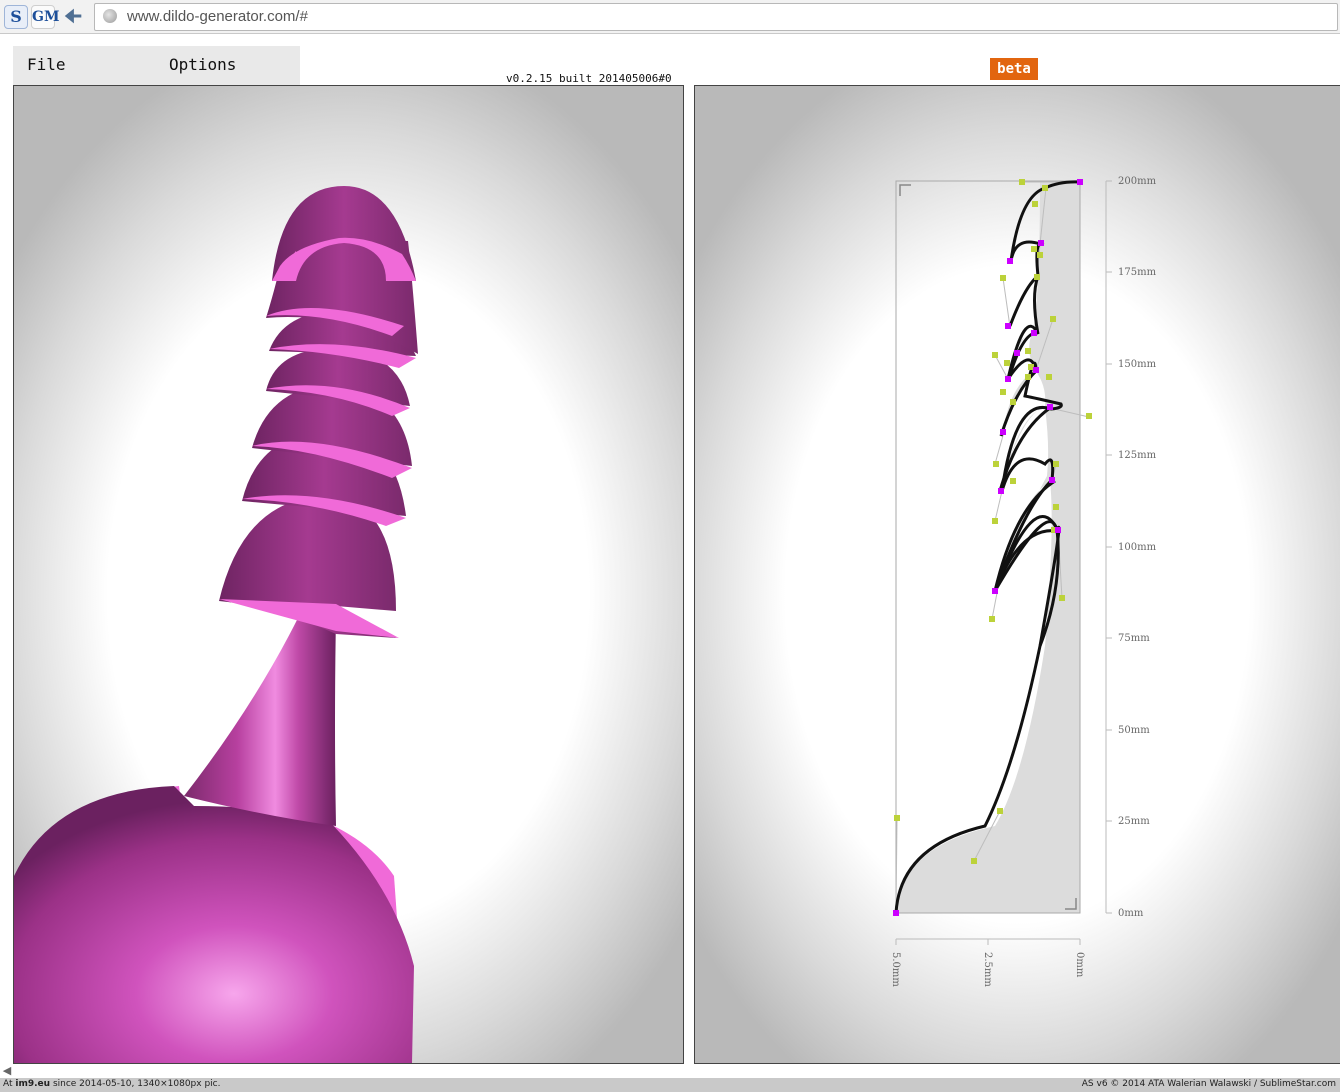  Describe the element at coordinates (7, 1071) in the screenshot. I see `scroll-left-arrow-icon: ◀` at that location.